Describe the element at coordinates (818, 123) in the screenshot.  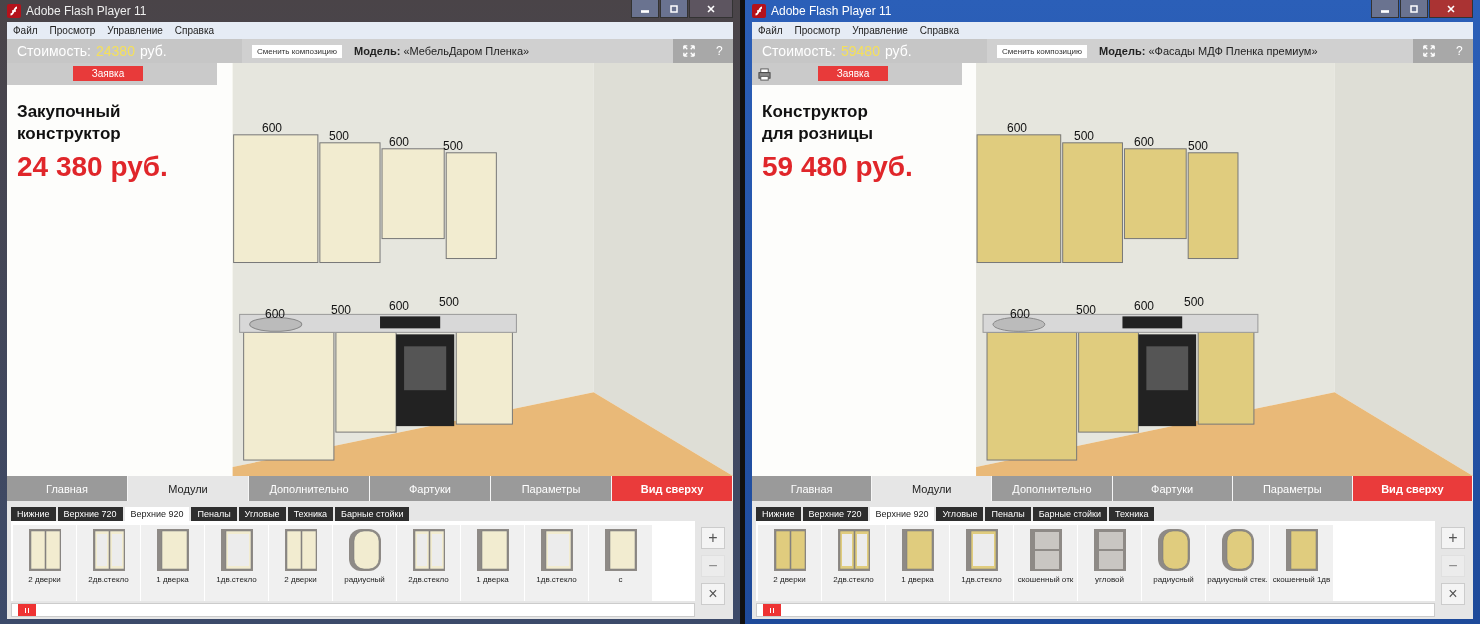
I see `constructor-heading: Конструктор для розницы` at that location.